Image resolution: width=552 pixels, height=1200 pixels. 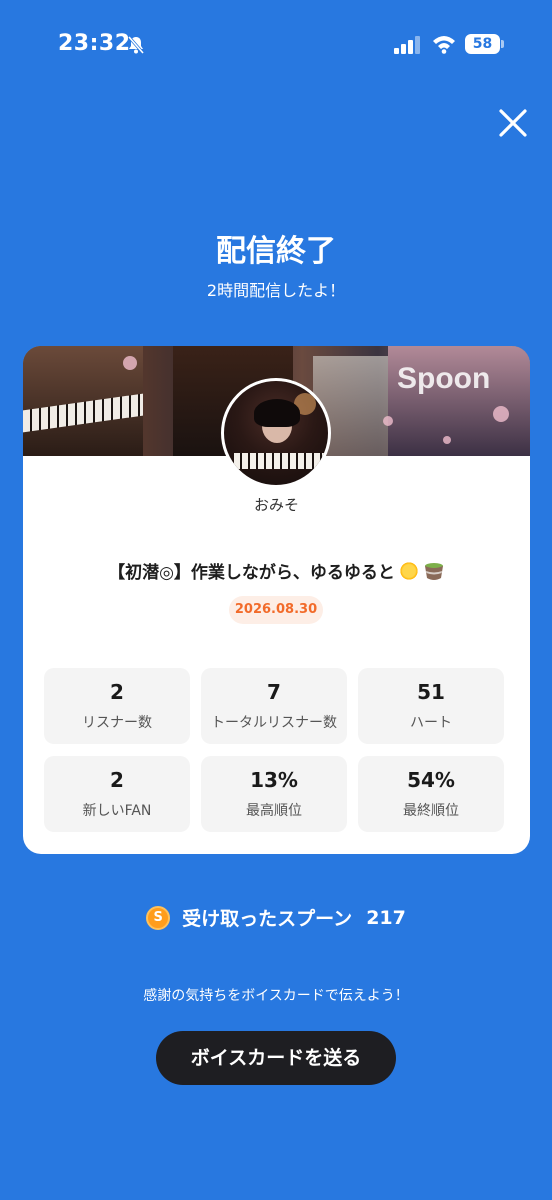 What do you see at coordinates (502, 44) in the screenshot?
I see `battery-cap` at bounding box center [502, 44].